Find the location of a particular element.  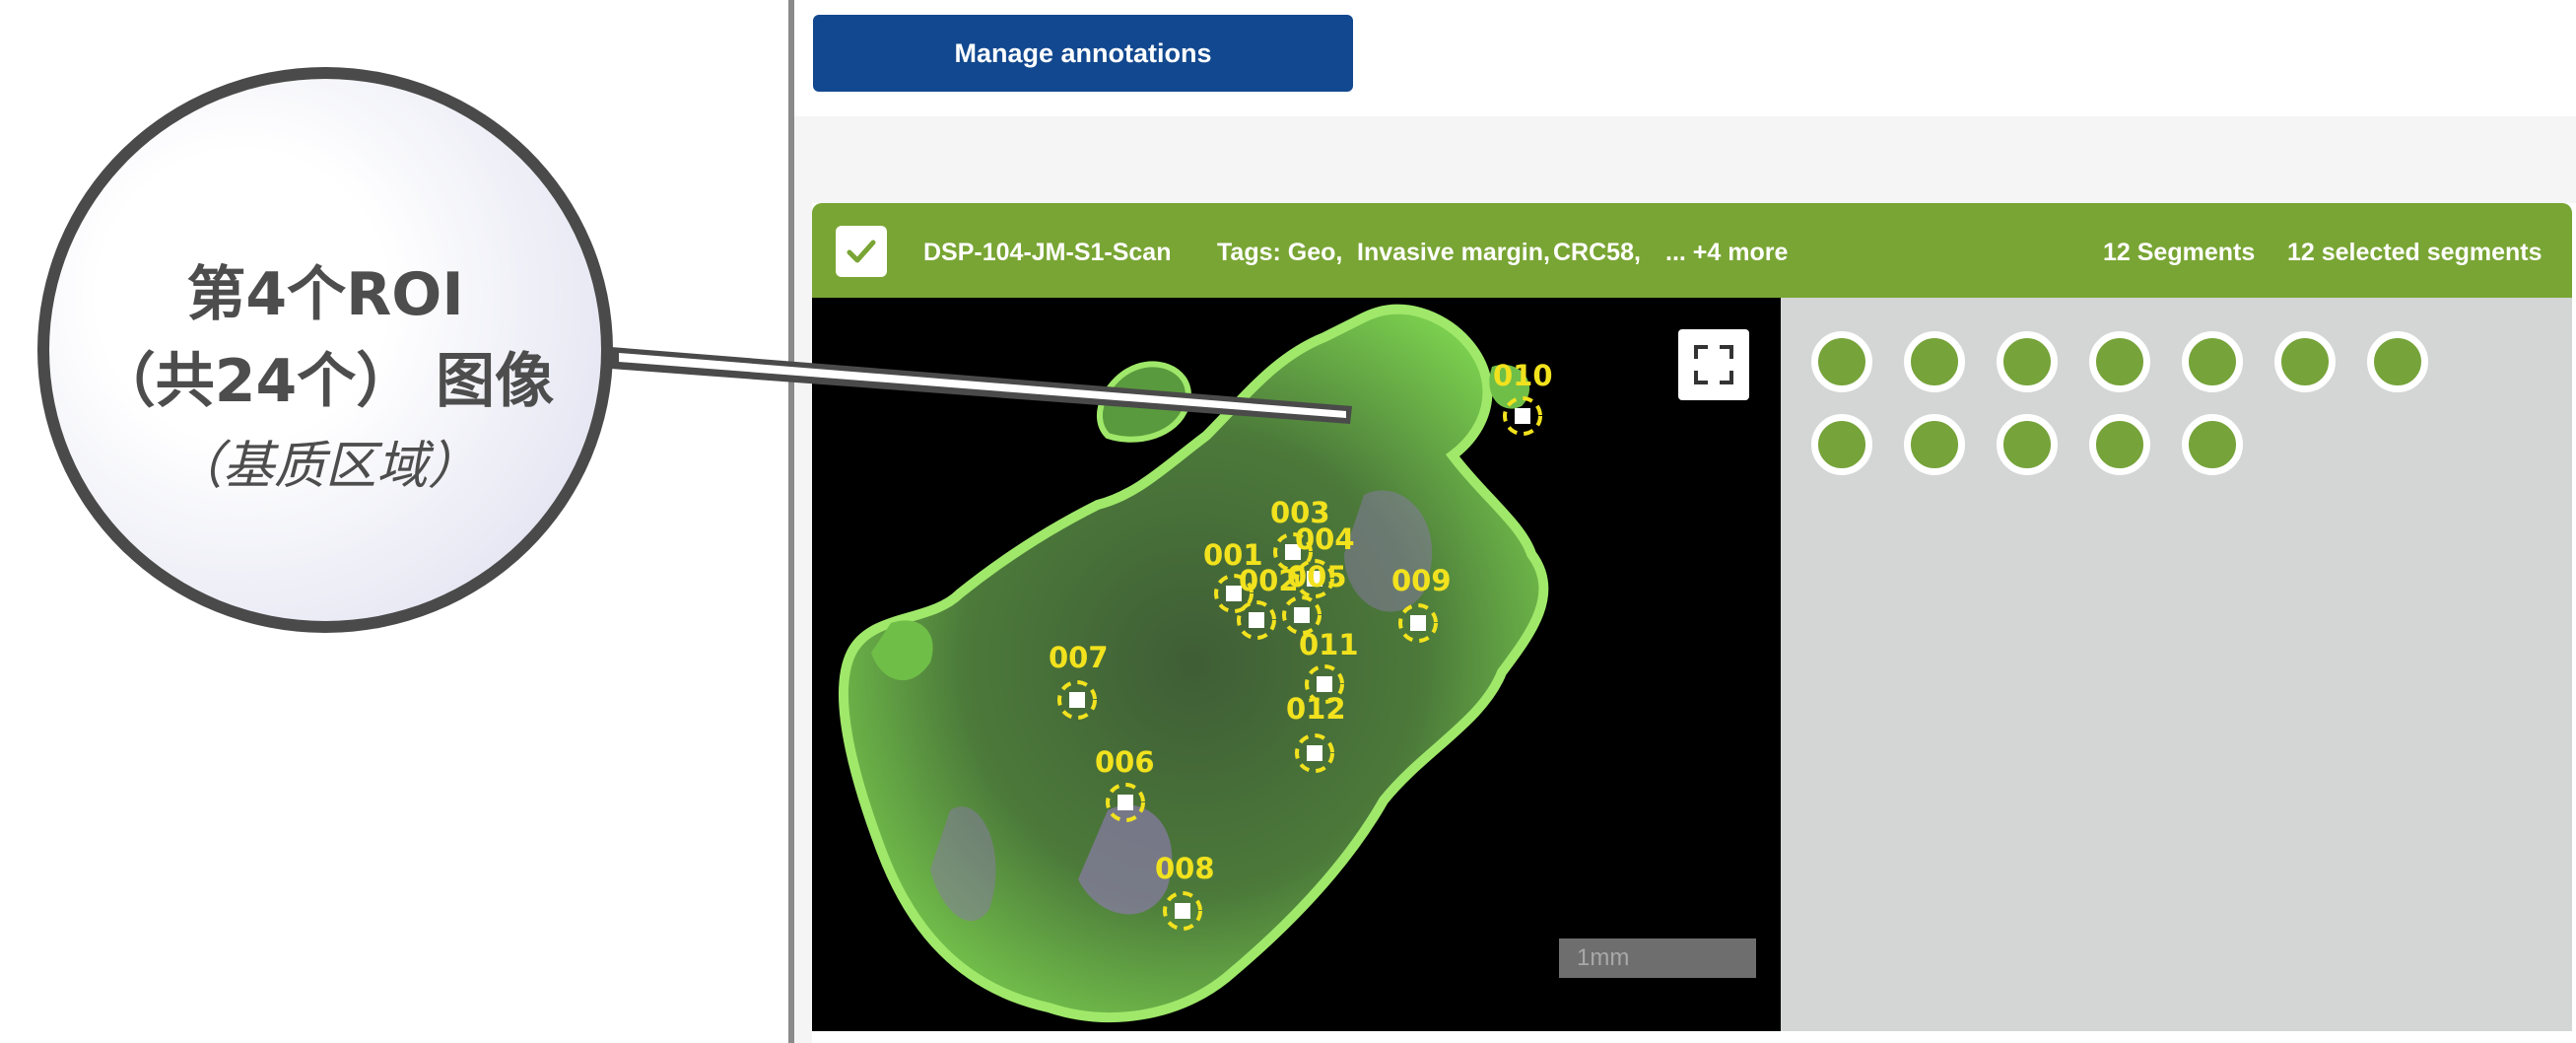

scan-select-checkbox is located at coordinates (861, 251).